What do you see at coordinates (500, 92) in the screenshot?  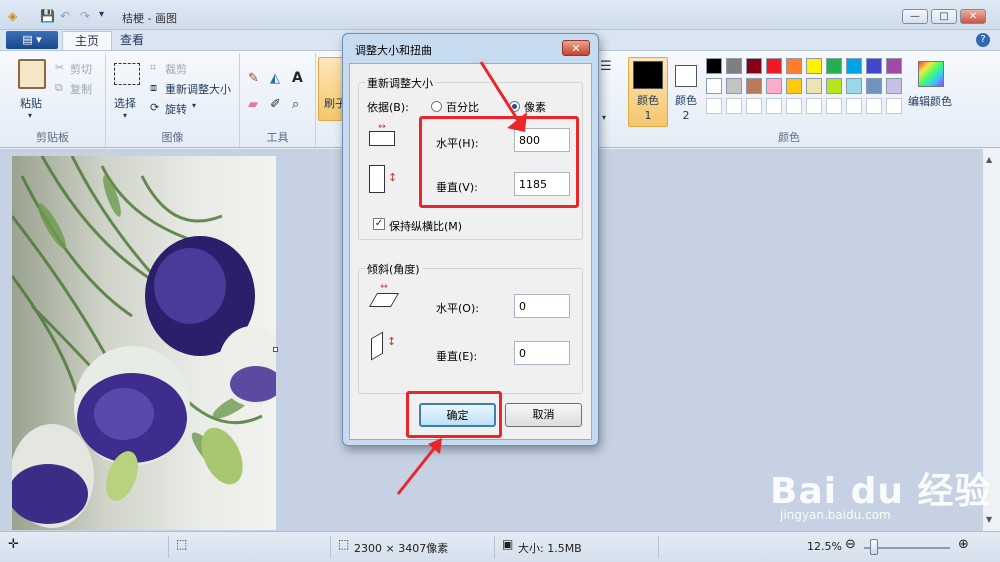 I see `arrow-to-size-fields` at bounding box center [500, 92].